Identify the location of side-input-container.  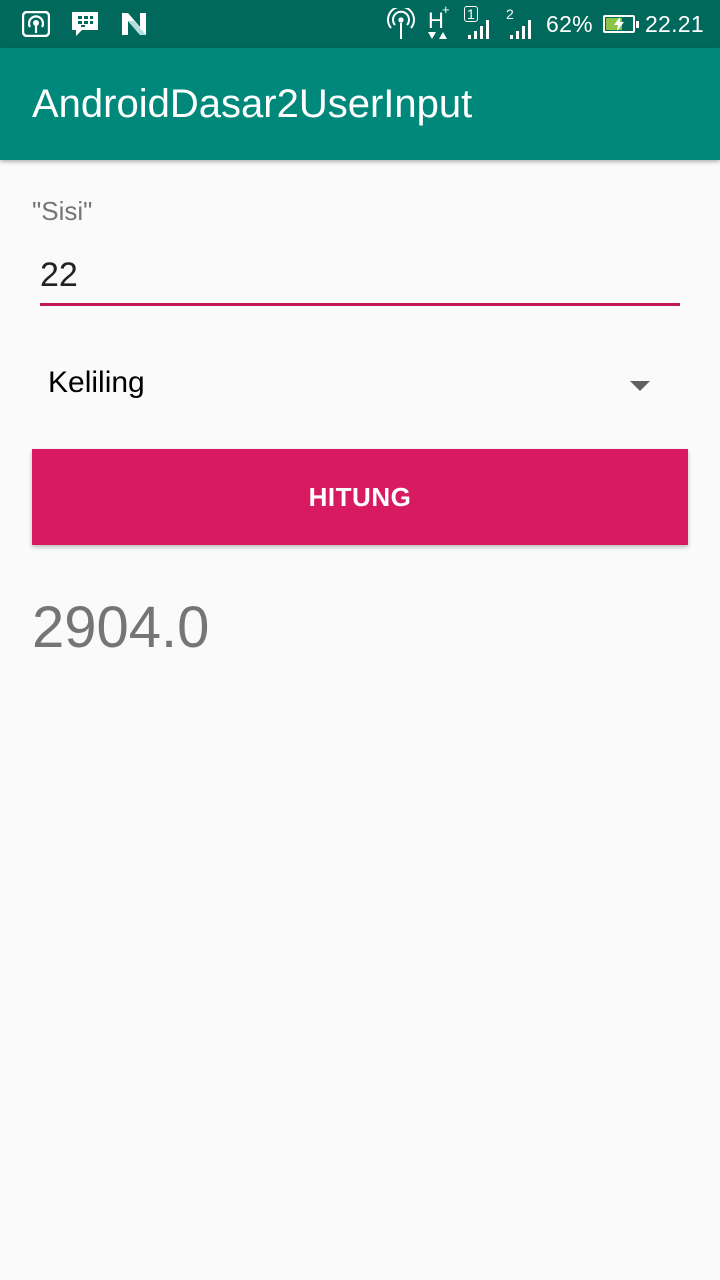
(360, 277).